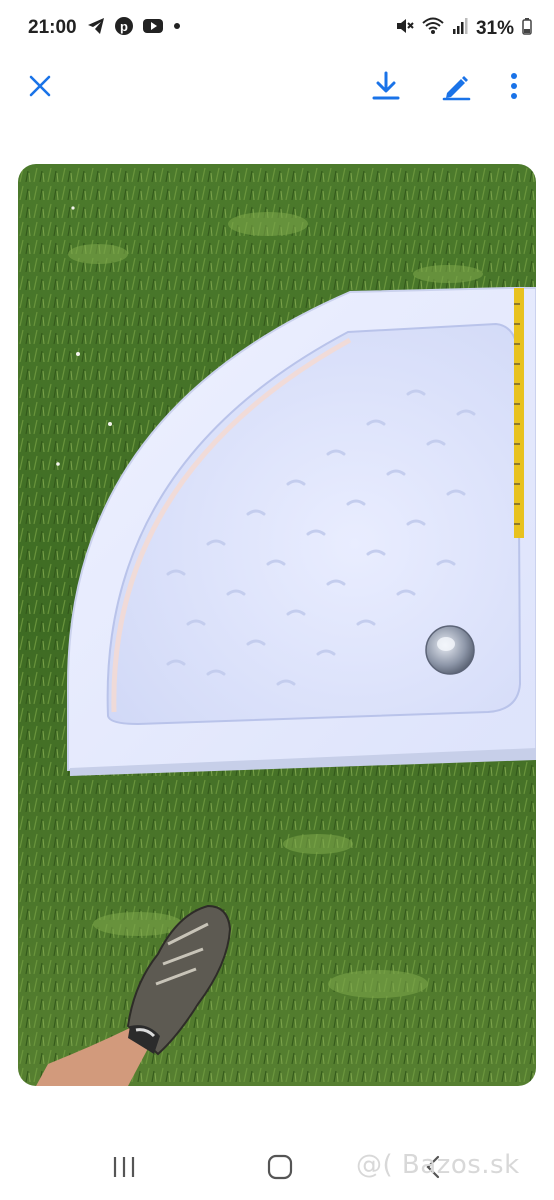 This screenshot has width=554, height=1200. I want to click on recent-apps-icon, so click(124, 1170).